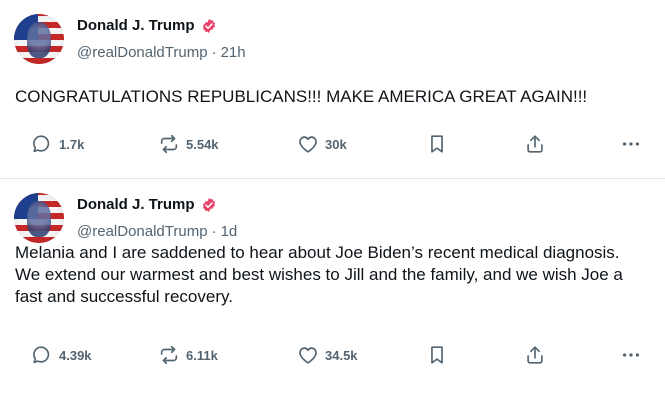 This screenshot has height=401, width=665. I want to click on reply-button: 4.39k, so click(61, 355).